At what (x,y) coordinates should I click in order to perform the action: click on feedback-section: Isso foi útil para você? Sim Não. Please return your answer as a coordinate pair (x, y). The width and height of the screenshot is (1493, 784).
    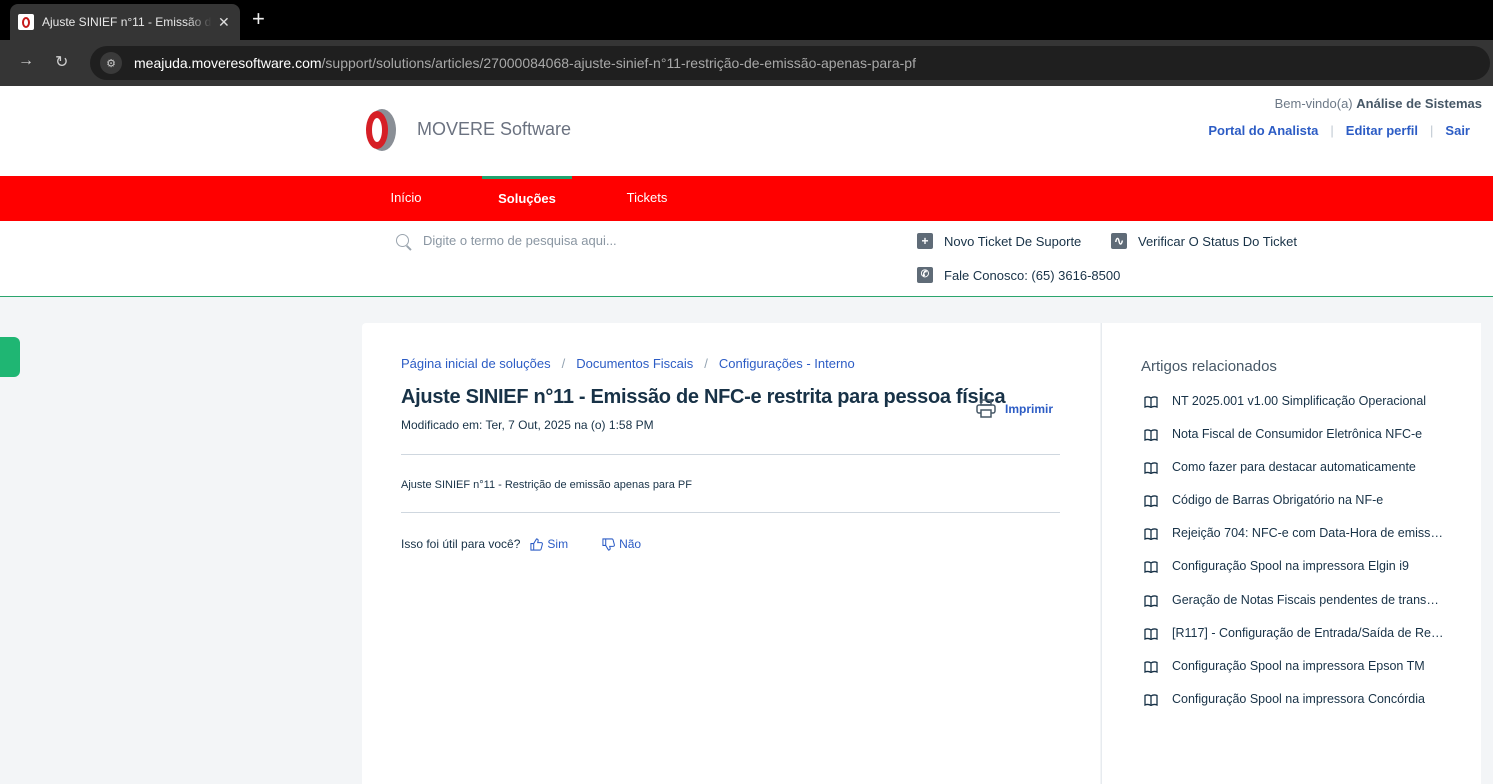
    Looking at the image, I should click on (521, 544).